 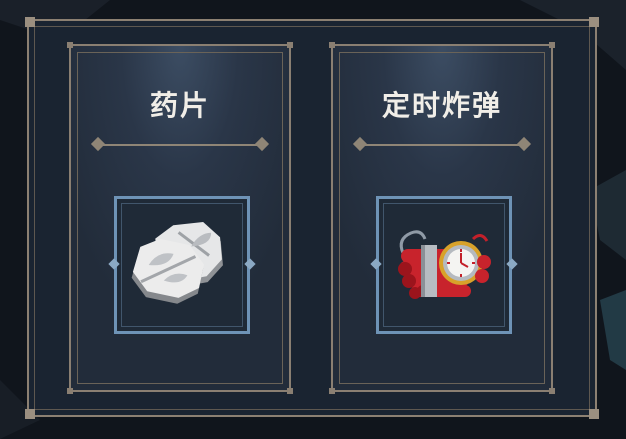 I want to click on pill-icon, so click(x=177, y=263).